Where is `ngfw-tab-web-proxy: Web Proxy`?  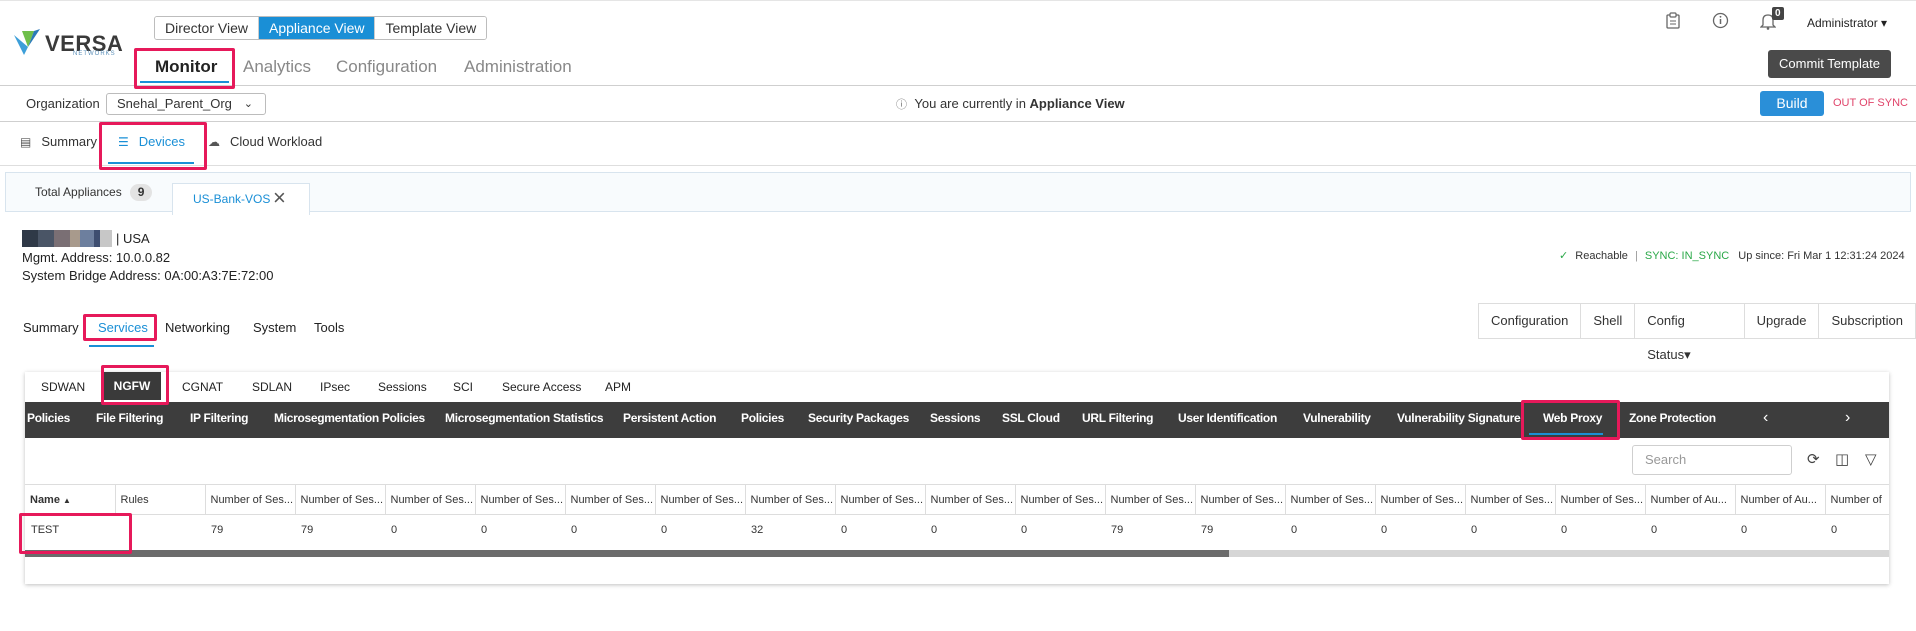 ngfw-tab-web-proxy: Web Proxy is located at coordinates (1572, 418).